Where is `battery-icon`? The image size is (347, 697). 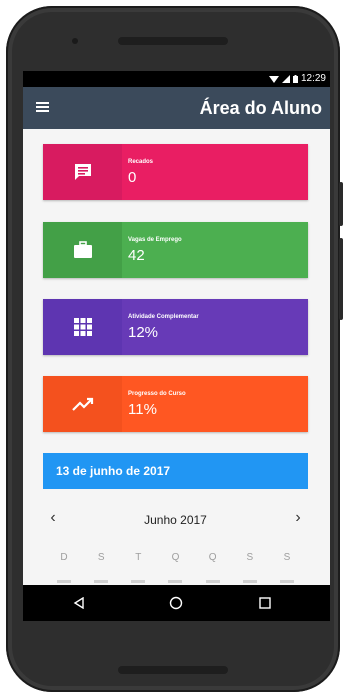 battery-icon is located at coordinates (295, 78).